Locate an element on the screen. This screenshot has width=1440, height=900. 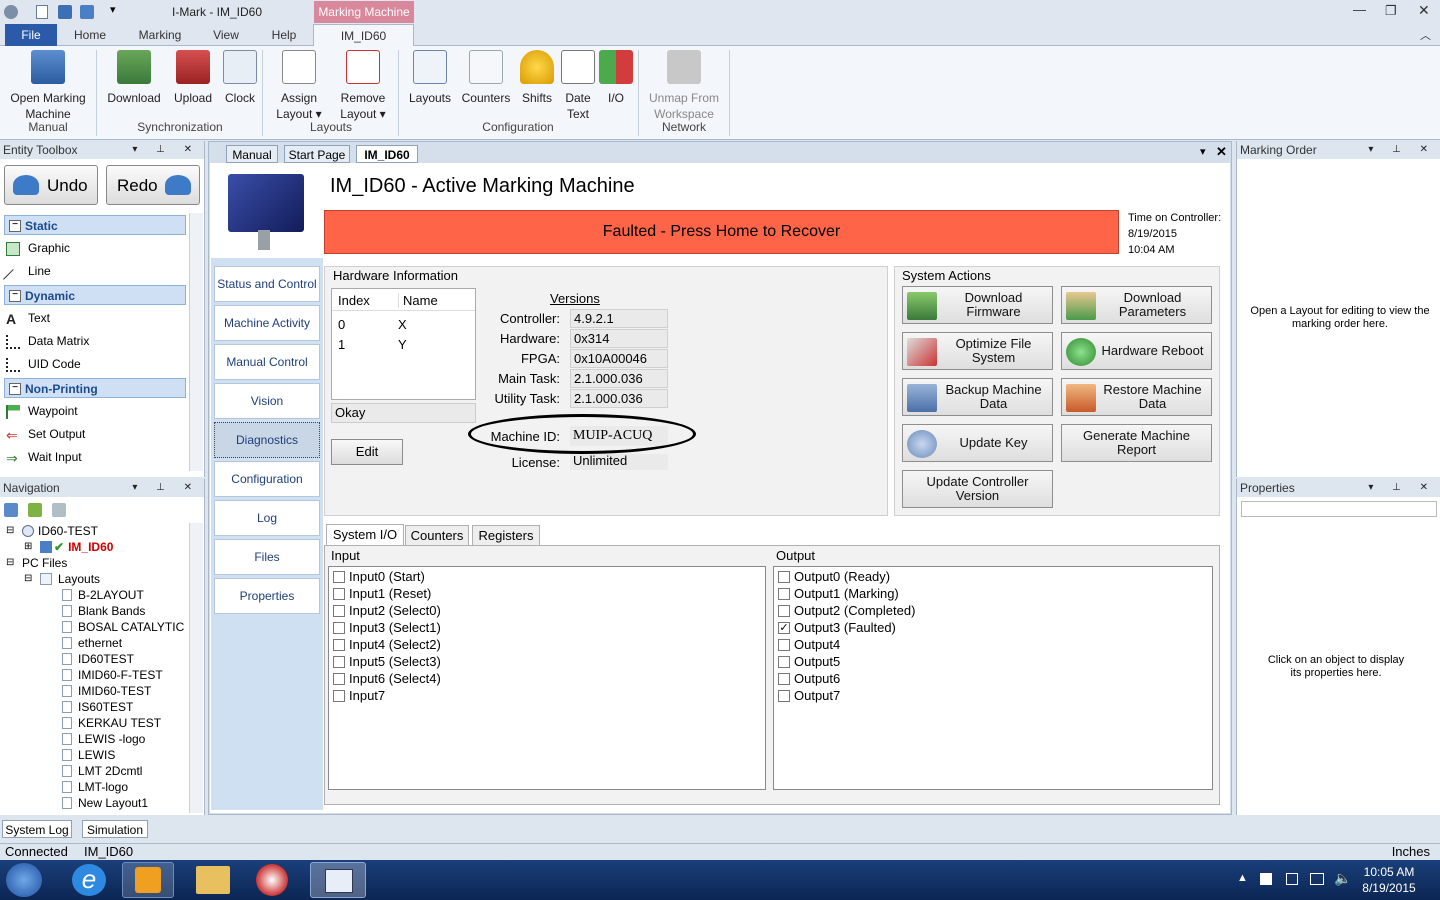
assign-layout-button: Assign Layout ▾ is located at coordinates (299, 86).